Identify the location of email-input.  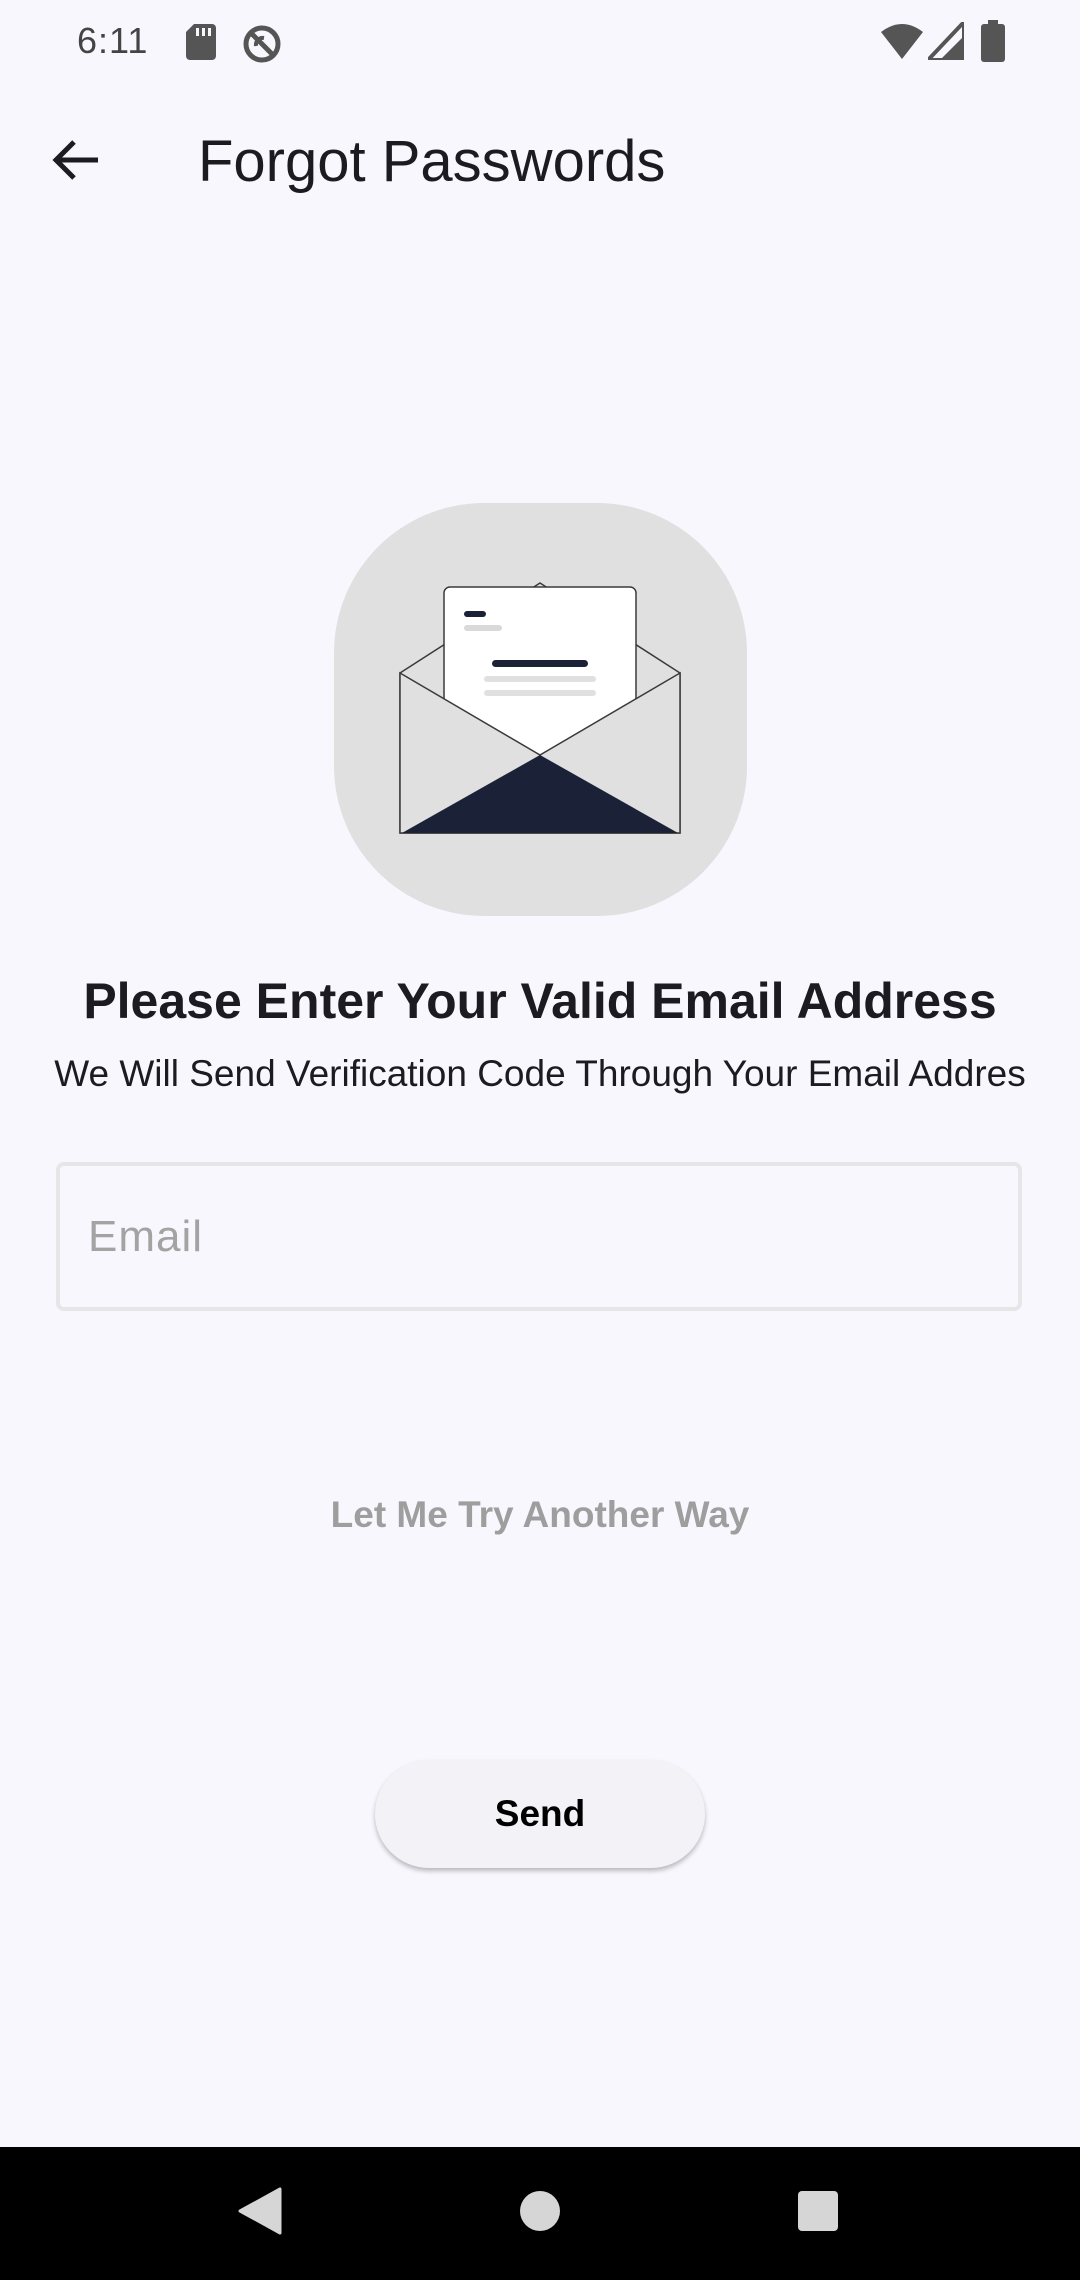
(538, 1236).